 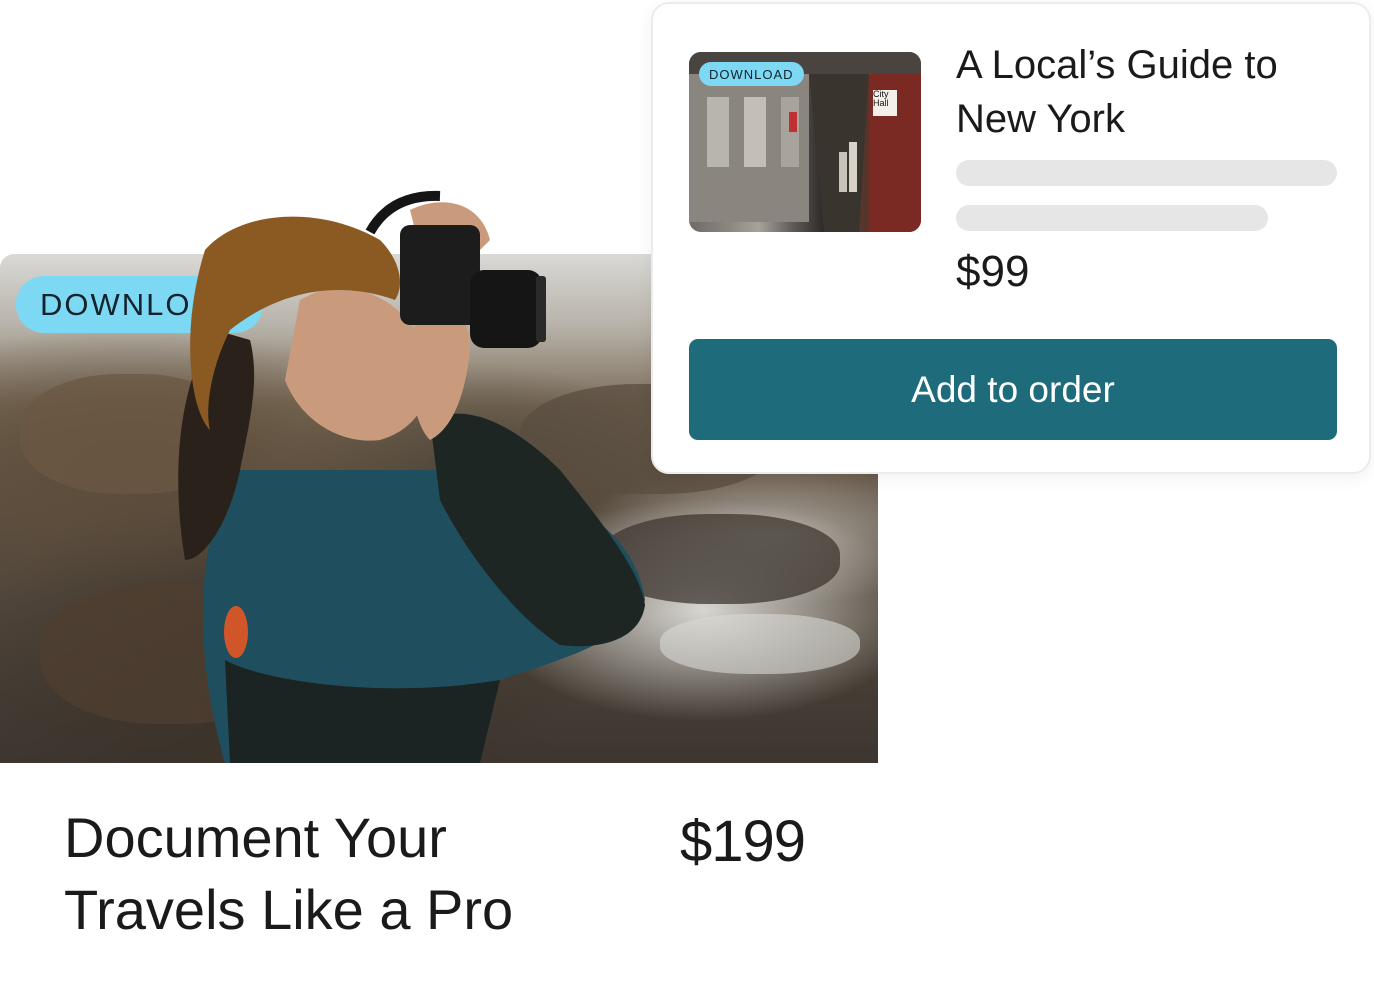 What do you see at coordinates (881, 98) in the screenshot?
I see `city-hall-sign: City Hall` at bounding box center [881, 98].